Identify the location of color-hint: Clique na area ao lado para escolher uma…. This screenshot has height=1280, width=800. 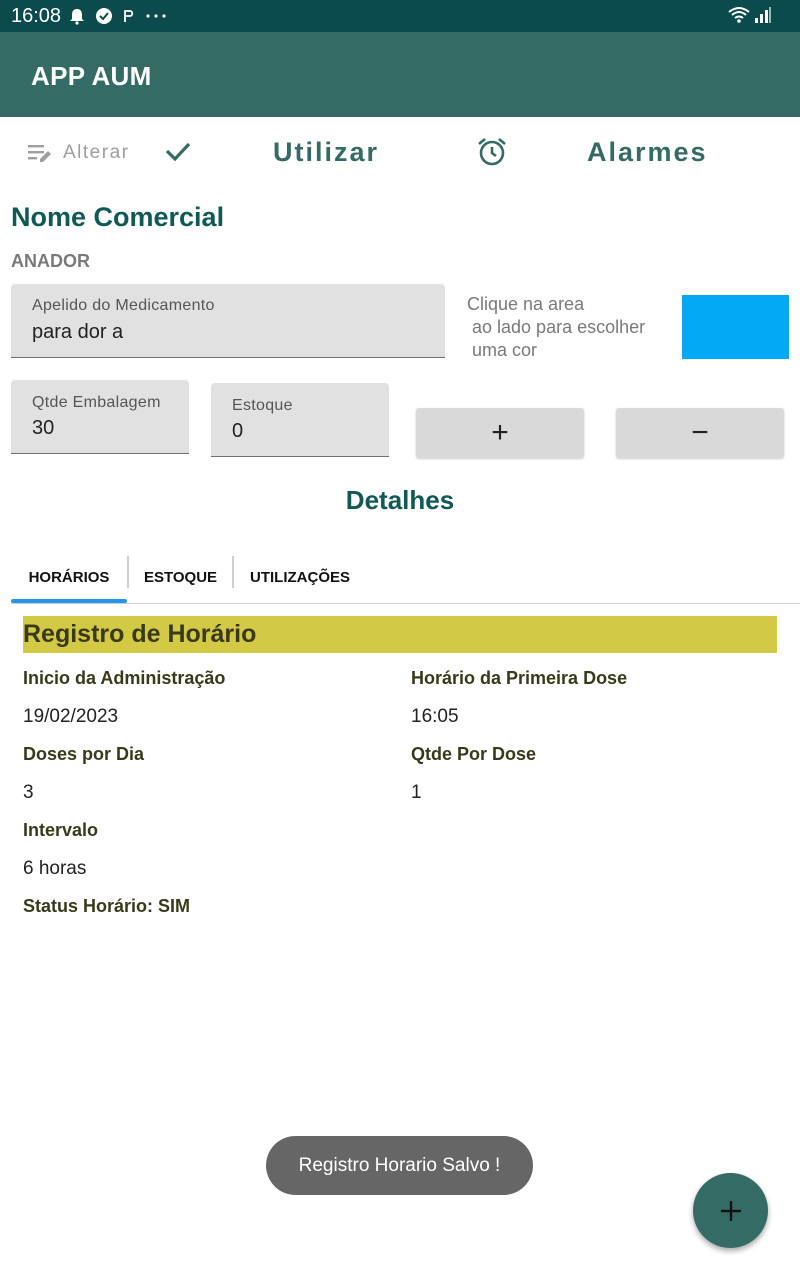
(556, 327).